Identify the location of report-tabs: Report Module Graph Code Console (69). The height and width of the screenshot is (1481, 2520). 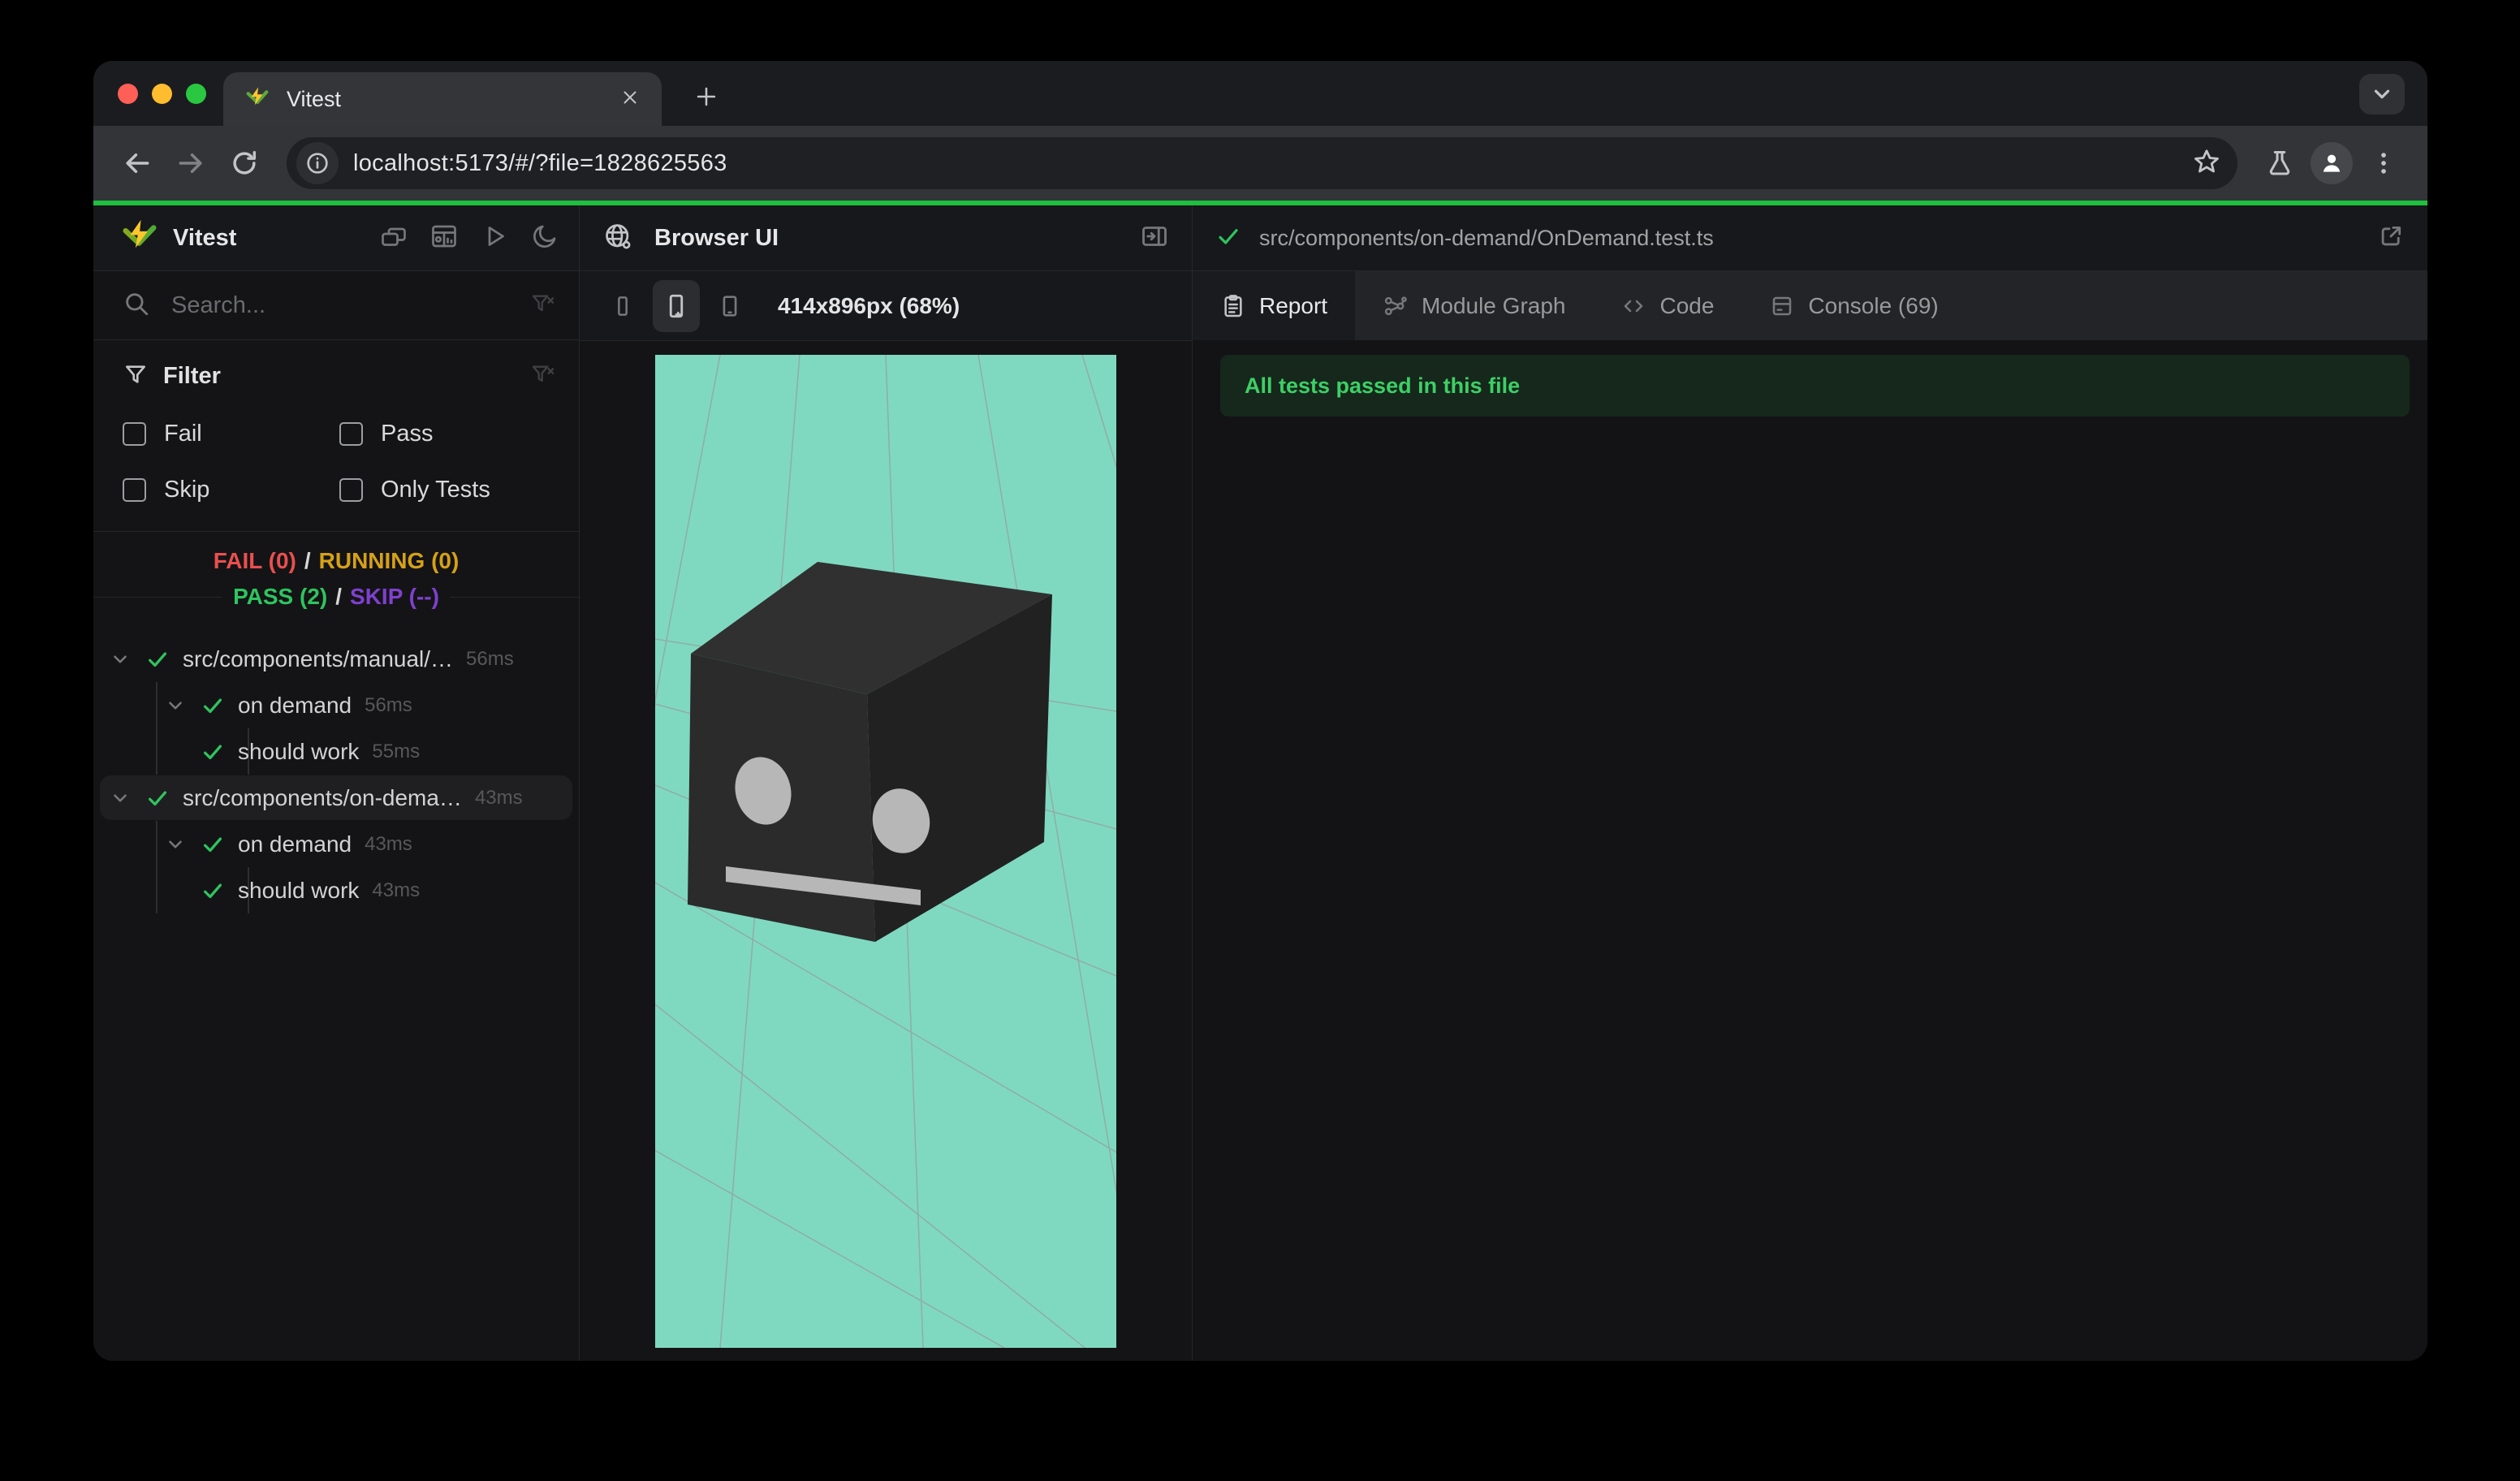
(1810, 305).